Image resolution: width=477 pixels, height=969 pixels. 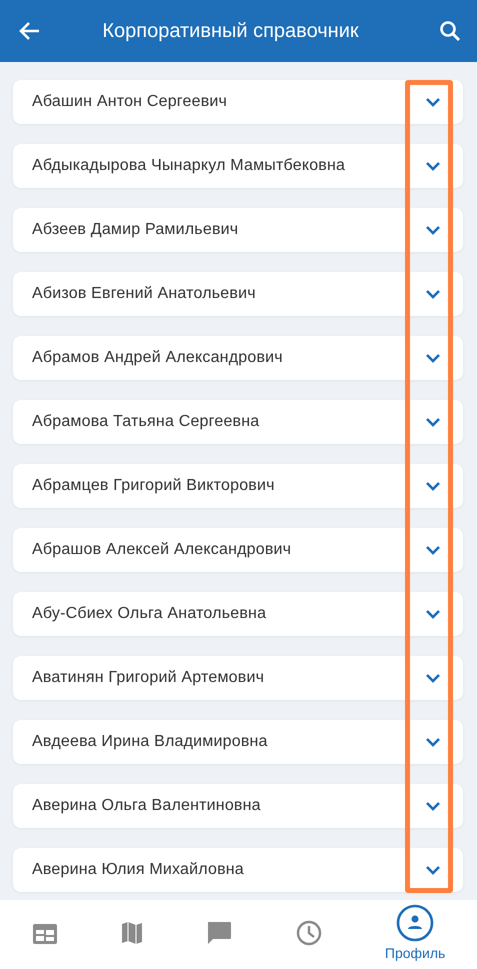 What do you see at coordinates (189, 166) in the screenshot?
I see `contact-name: Абдыкадырова Чынаркул Мамытбековна` at bounding box center [189, 166].